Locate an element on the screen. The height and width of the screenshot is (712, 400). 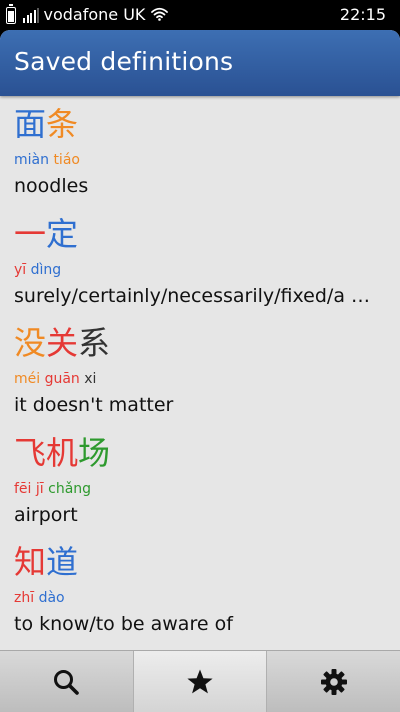
pinyin-syllable: yī is located at coordinates (20, 269).